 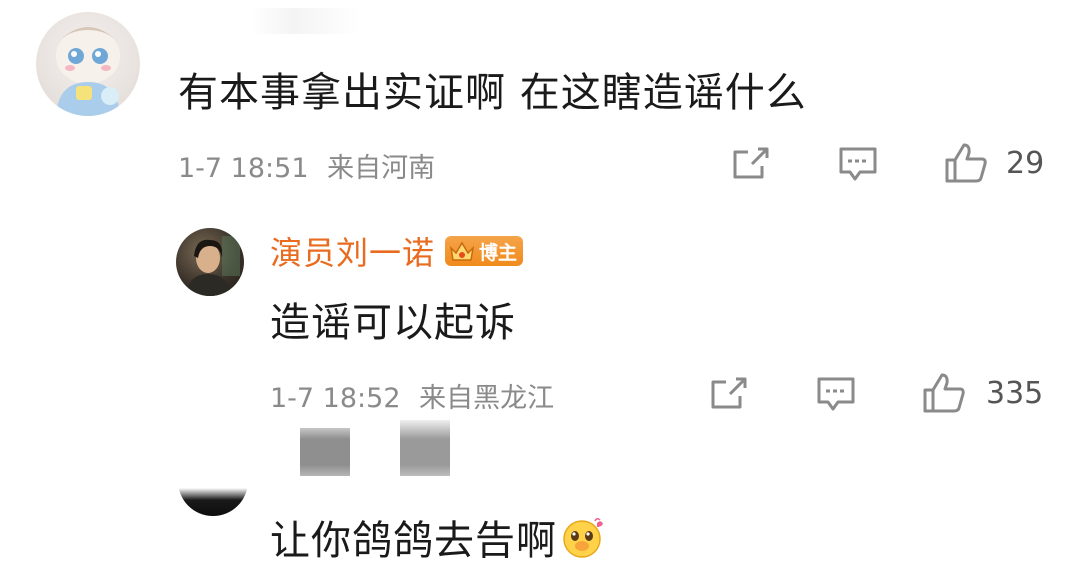 What do you see at coordinates (412, 395) in the screenshot?
I see `reply-meta: 1-7 18:52 来自黑龙江` at bounding box center [412, 395].